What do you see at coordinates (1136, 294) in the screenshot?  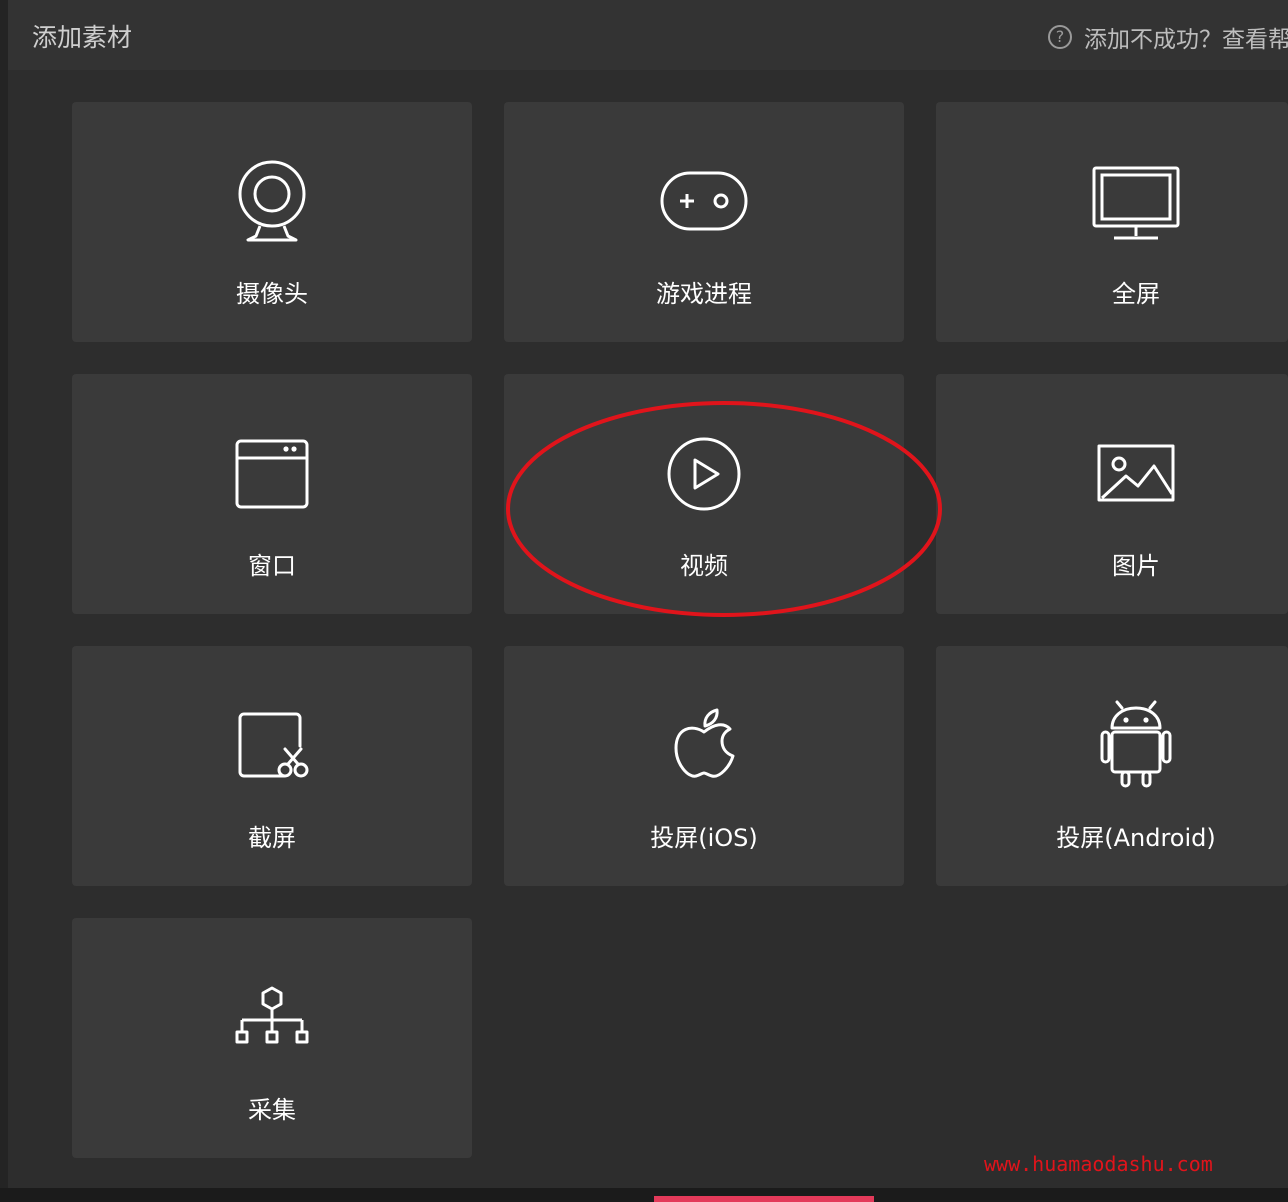 I see `tile-label: 全屏` at bounding box center [1136, 294].